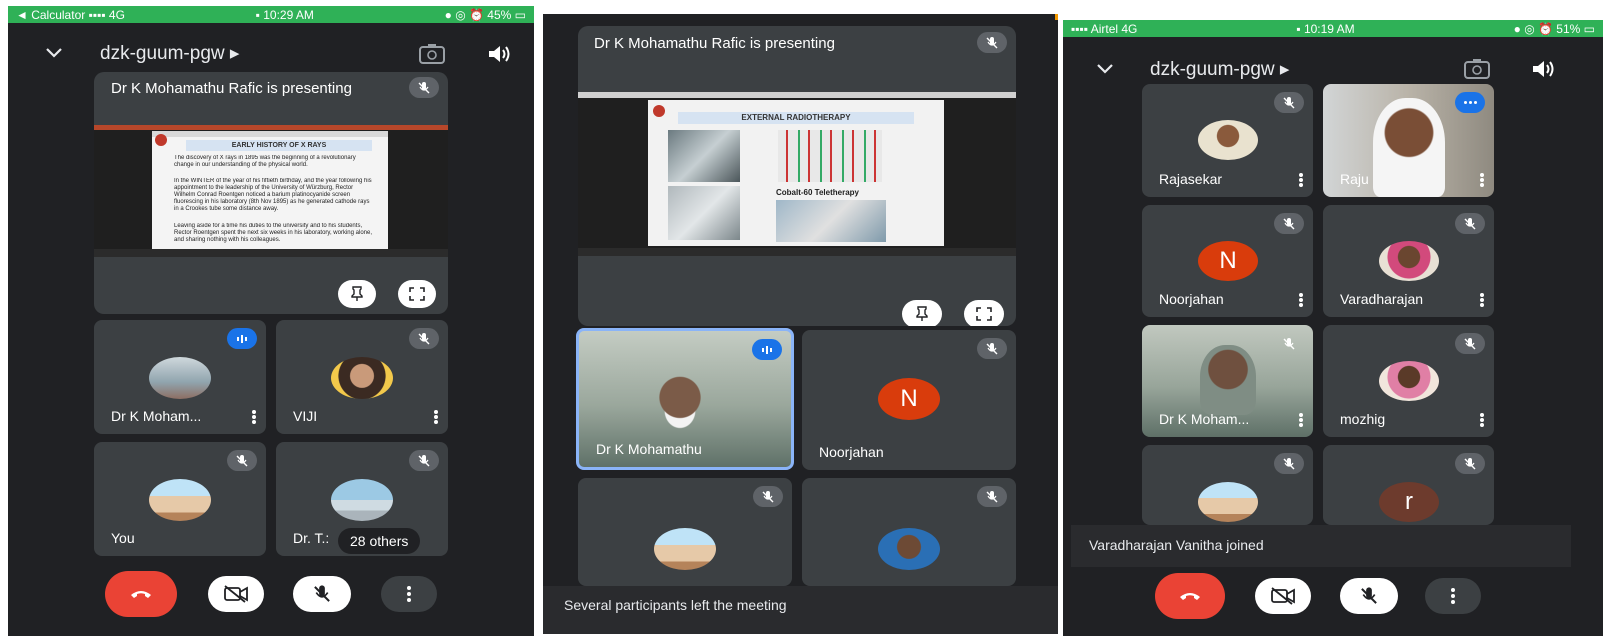 This screenshot has height=642, width=1603. Describe the element at coordinates (123, 538) in the screenshot. I see `participant-name: You` at that location.